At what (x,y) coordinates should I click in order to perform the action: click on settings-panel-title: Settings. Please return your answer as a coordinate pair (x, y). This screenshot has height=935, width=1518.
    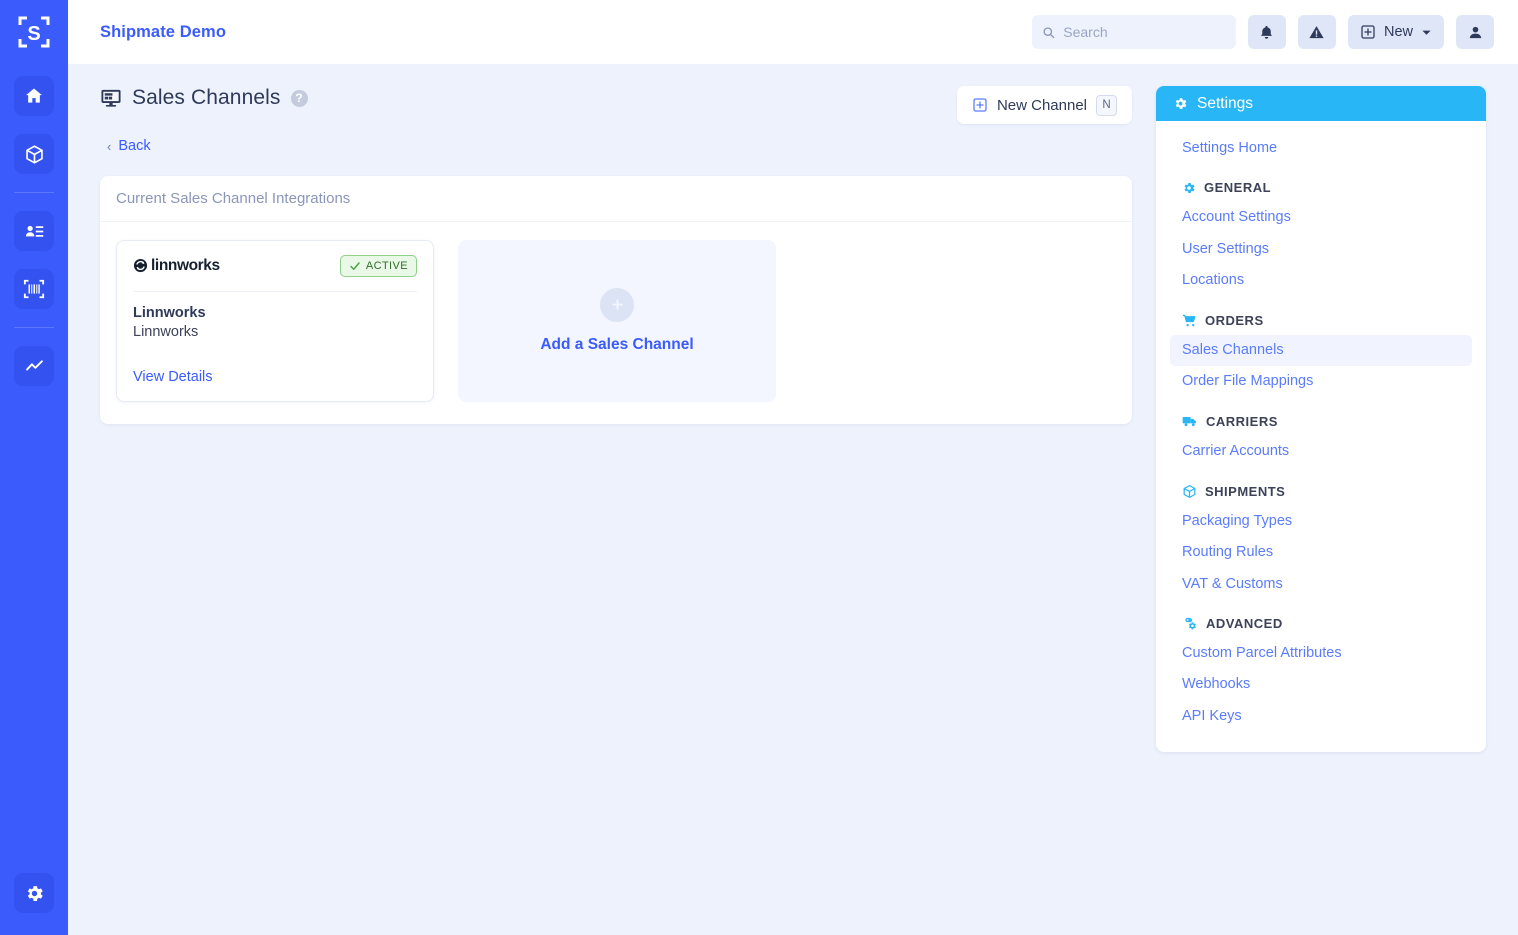
    Looking at the image, I should click on (1225, 103).